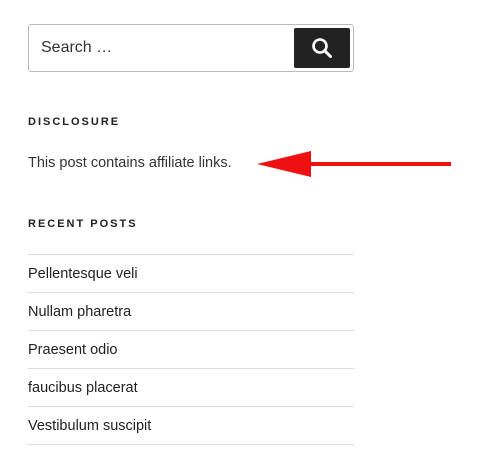  I want to click on list-item: faucibus placerat, so click(191, 388).